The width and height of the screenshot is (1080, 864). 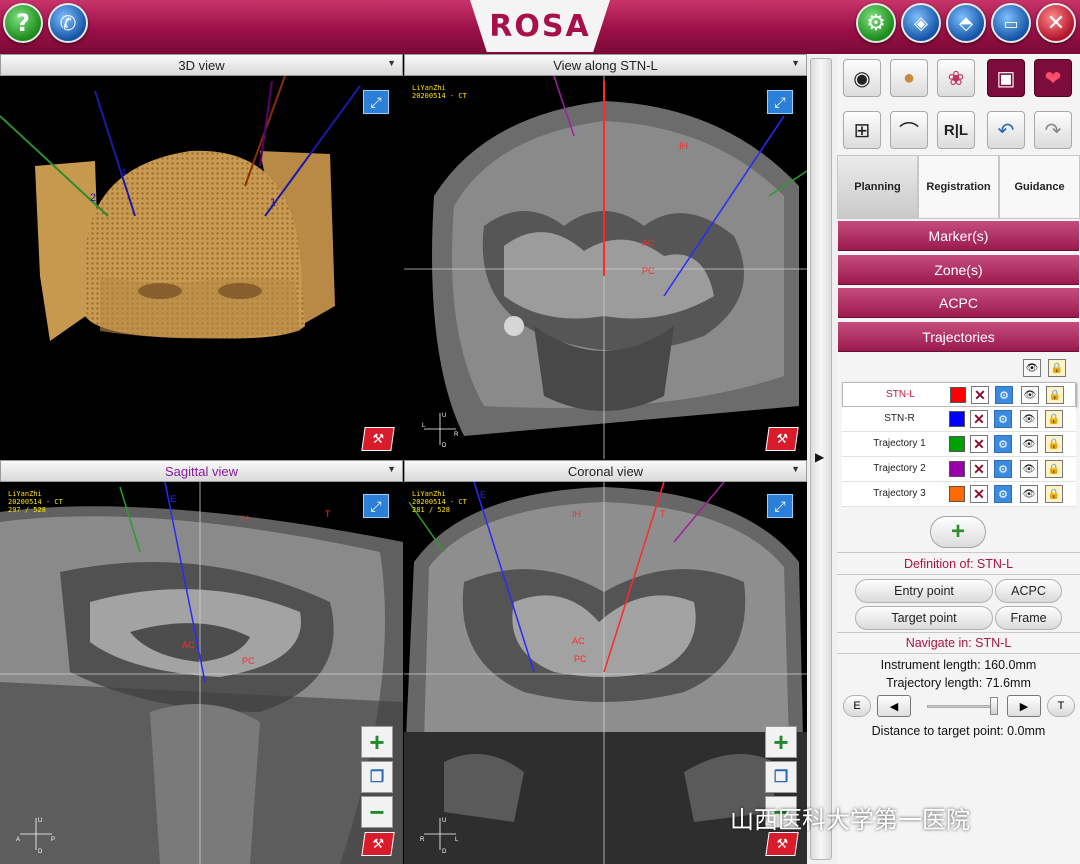 What do you see at coordinates (1028, 591) in the screenshot?
I see `acpc-button: ACPC` at bounding box center [1028, 591].